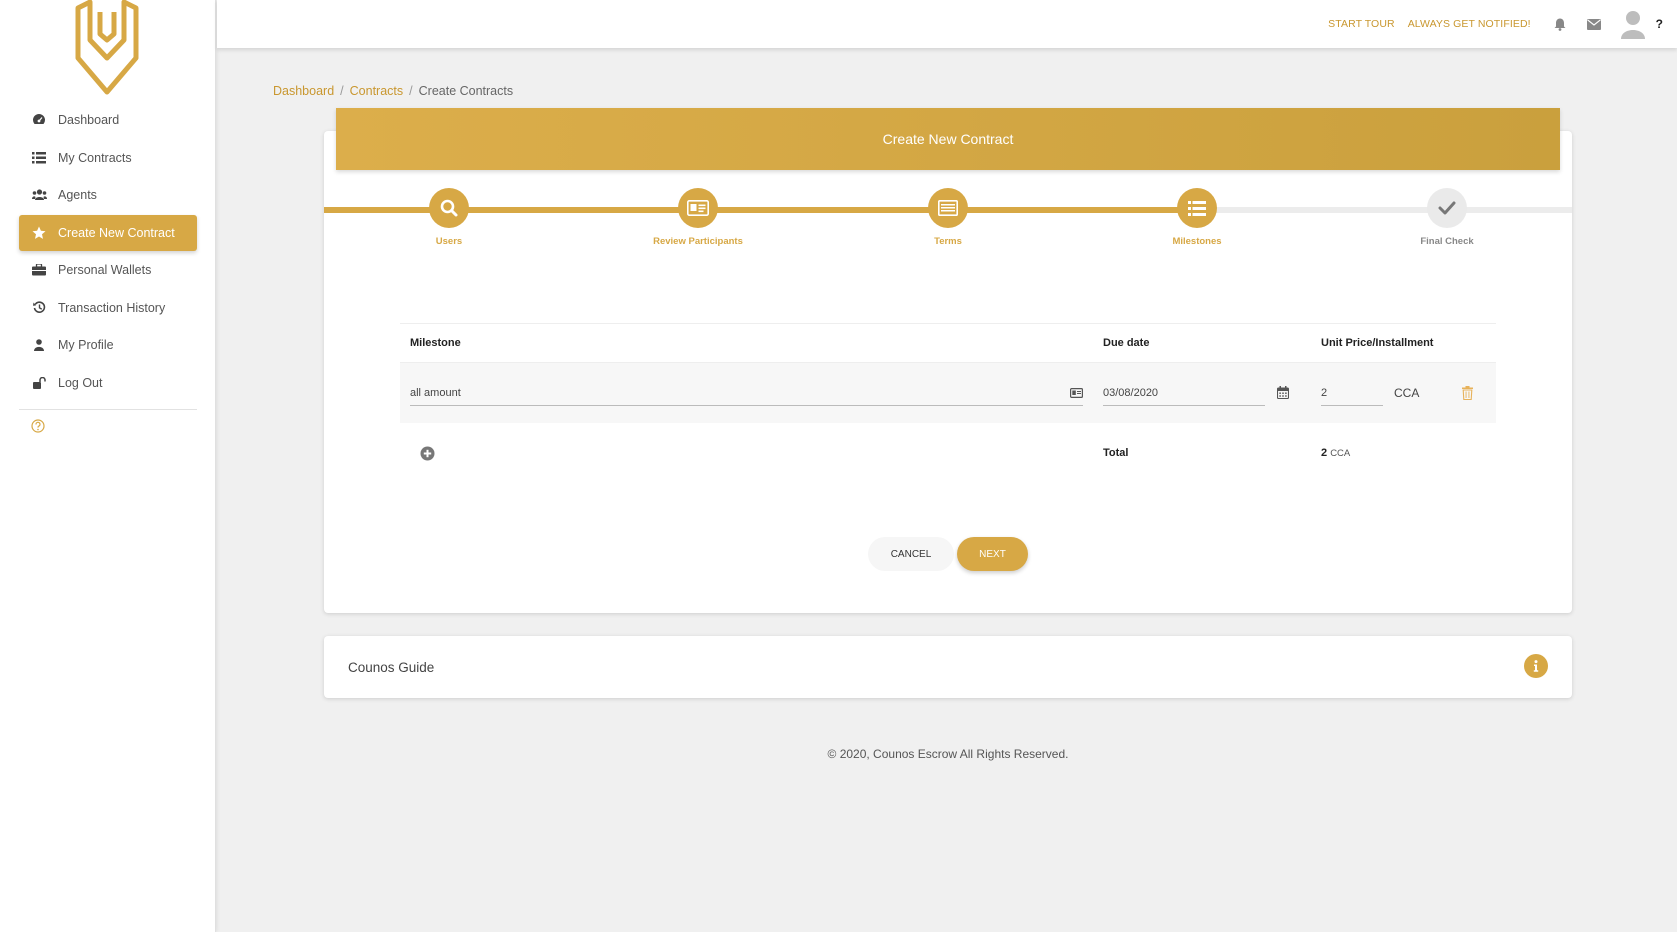 The width and height of the screenshot is (1677, 932). What do you see at coordinates (1352, 393) in the screenshot?
I see `unit-price-input: 2` at bounding box center [1352, 393].